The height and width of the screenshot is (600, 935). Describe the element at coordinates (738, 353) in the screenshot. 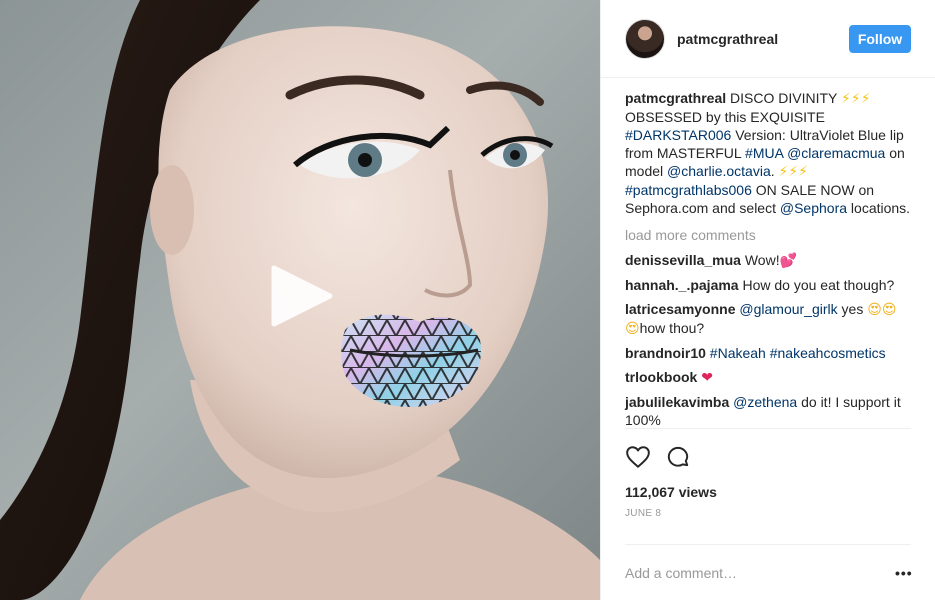

I see `hashtag-link: #Nakeah` at that location.